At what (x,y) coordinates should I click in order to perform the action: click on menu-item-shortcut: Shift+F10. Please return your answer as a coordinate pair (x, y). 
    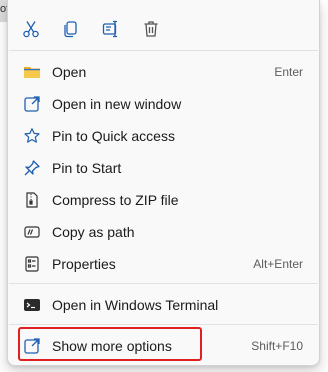
    Looking at the image, I should click on (277, 346).